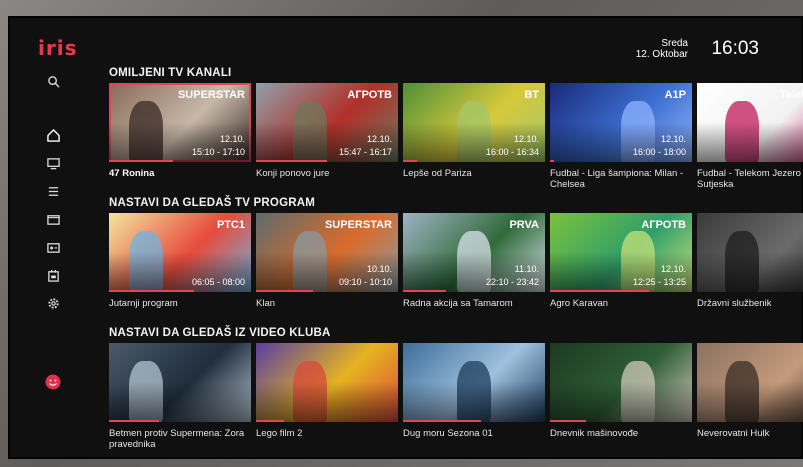  Describe the element at coordinates (659, 152) in the screenshot. I see `airing-time: 16:00 - 18:00` at that location.